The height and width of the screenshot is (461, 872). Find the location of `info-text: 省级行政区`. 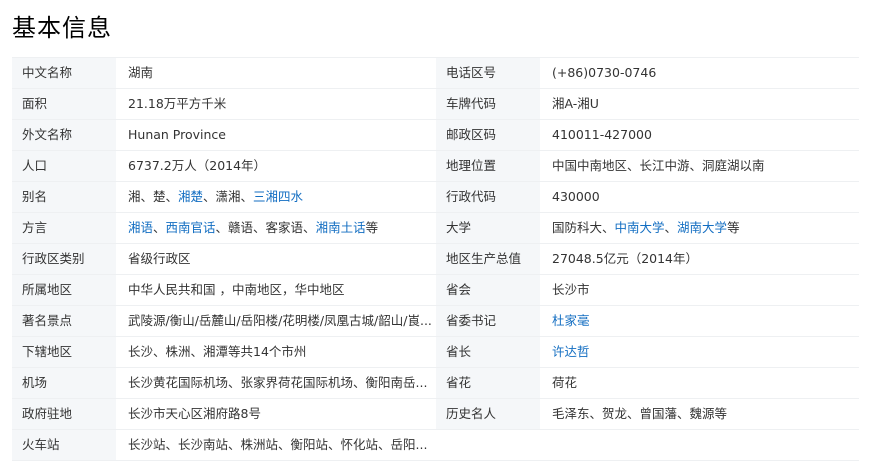

info-text: 省级行政区 is located at coordinates (159, 258).